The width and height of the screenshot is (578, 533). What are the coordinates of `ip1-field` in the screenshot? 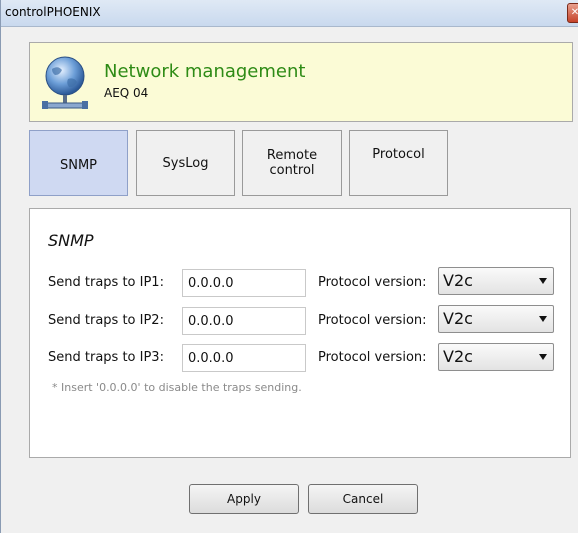 It's located at (244, 283).